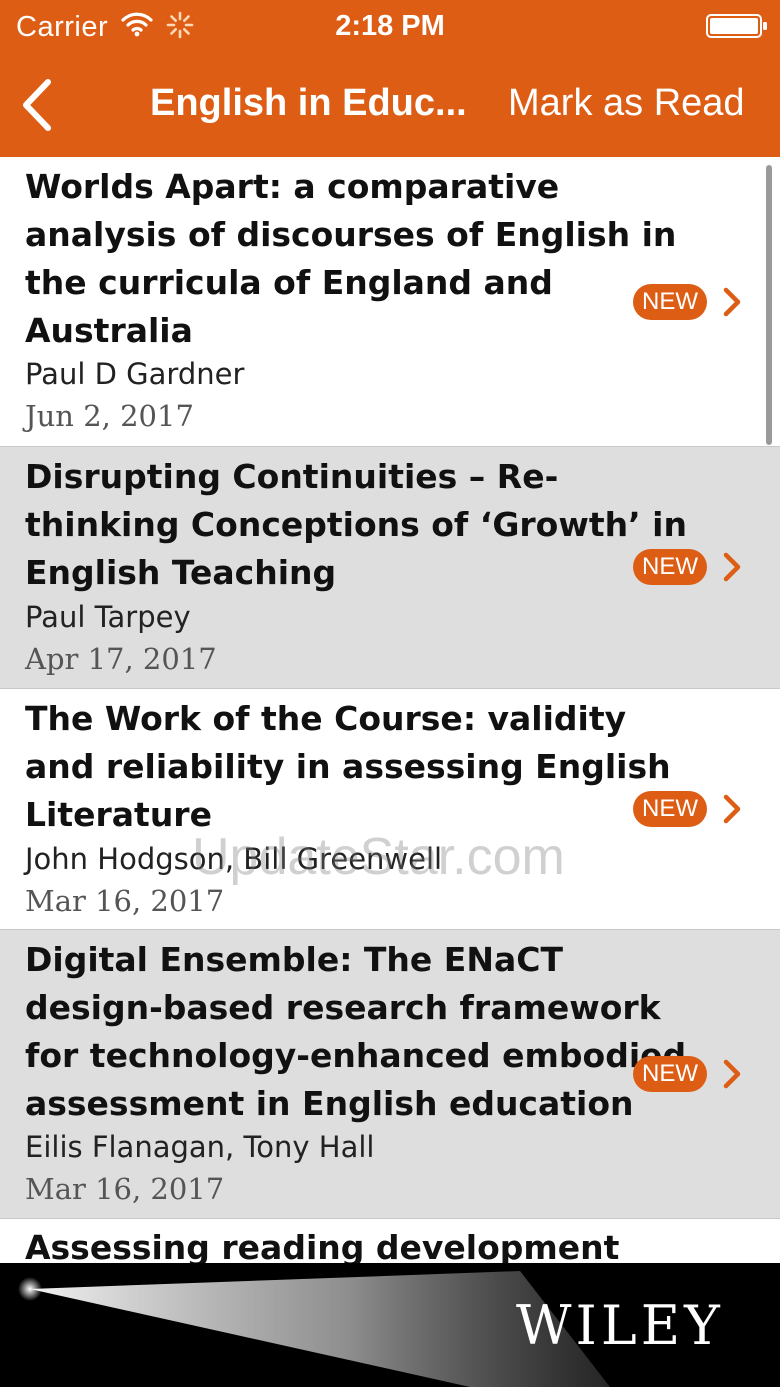  What do you see at coordinates (620, 1325) in the screenshot?
I see `wiley-logo: WILEY` at bounding box center [620, 1325].